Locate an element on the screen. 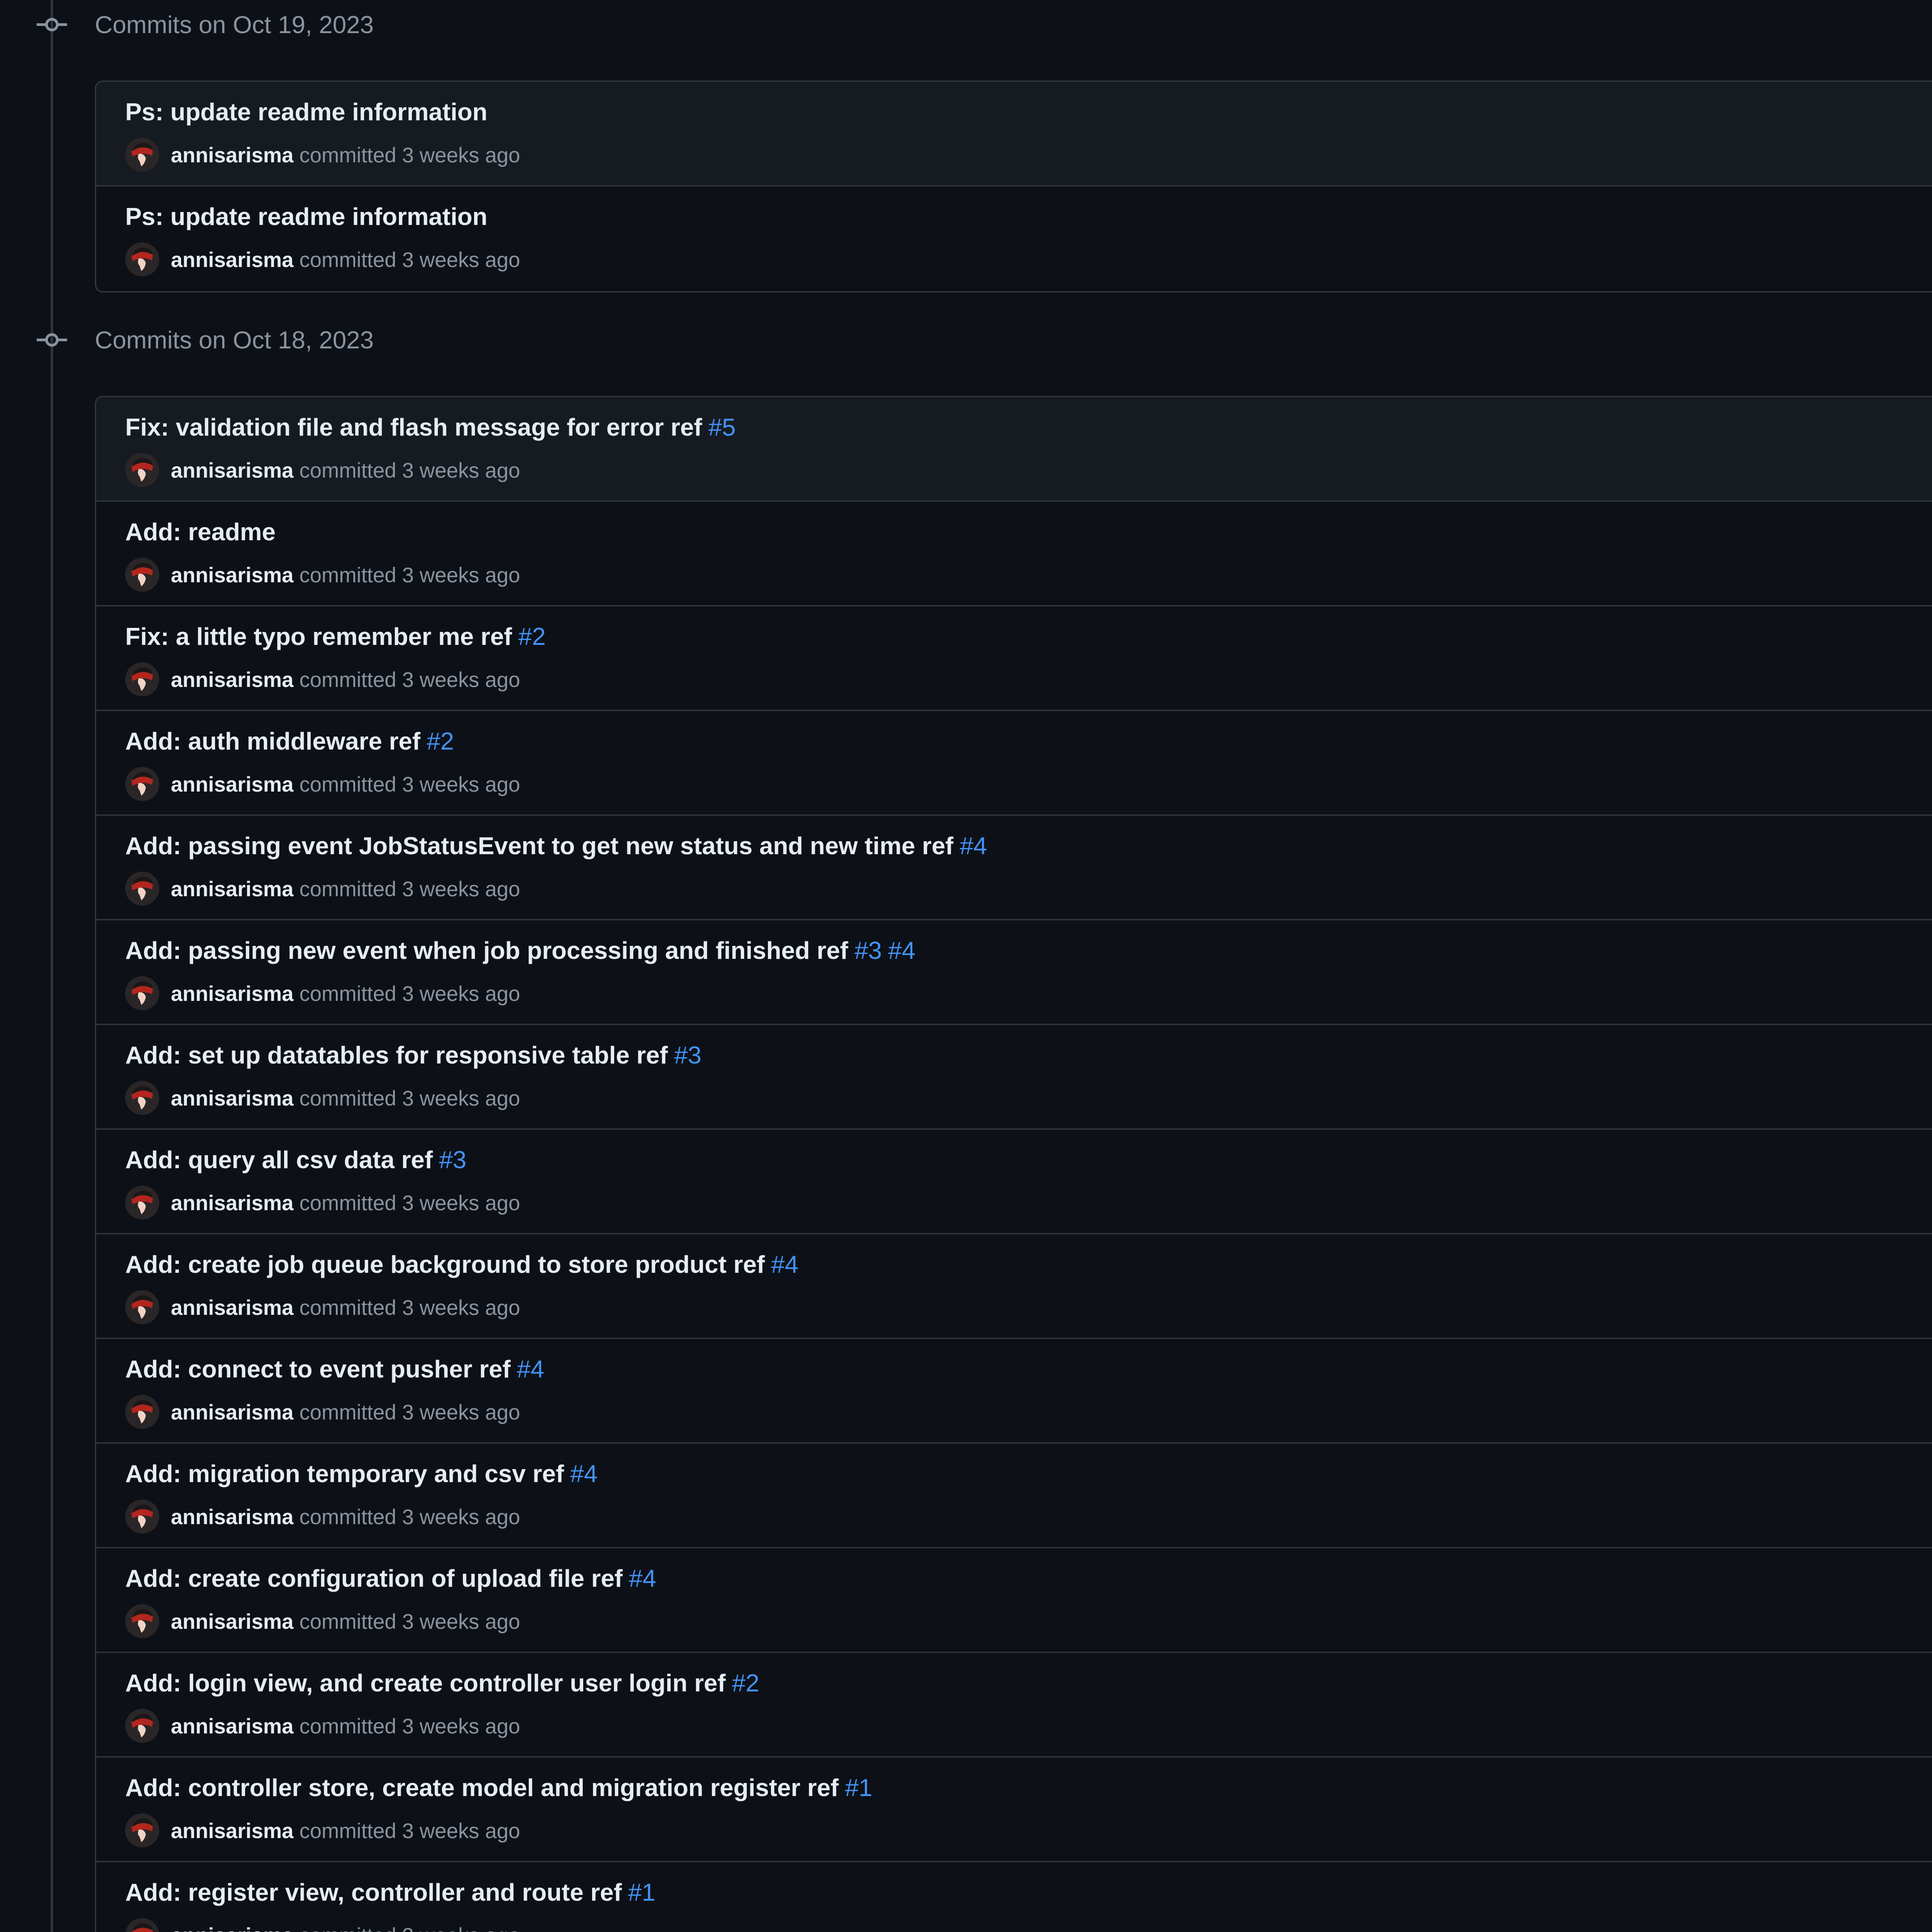 The image size is (1932, 1932). commit-message-link: Add: migration temporary and csv ref is located at coordinates (344, 1473).